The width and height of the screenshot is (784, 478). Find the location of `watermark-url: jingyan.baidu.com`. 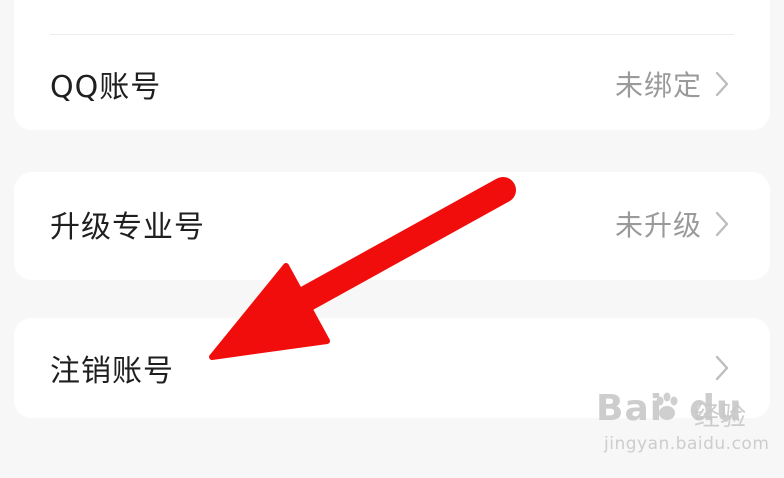

watermark-url: jingyan.baidu.com is located at coordinates (687, 444).